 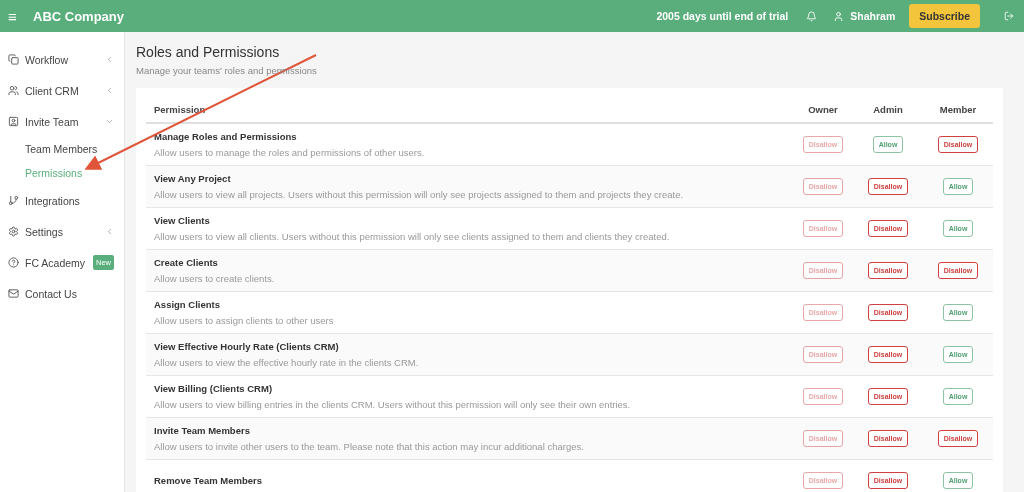 What do you see at coordinates (62, 59) in the screenshot?
I see `sidebar-item: Workflow` at bounding box center [62, 59].